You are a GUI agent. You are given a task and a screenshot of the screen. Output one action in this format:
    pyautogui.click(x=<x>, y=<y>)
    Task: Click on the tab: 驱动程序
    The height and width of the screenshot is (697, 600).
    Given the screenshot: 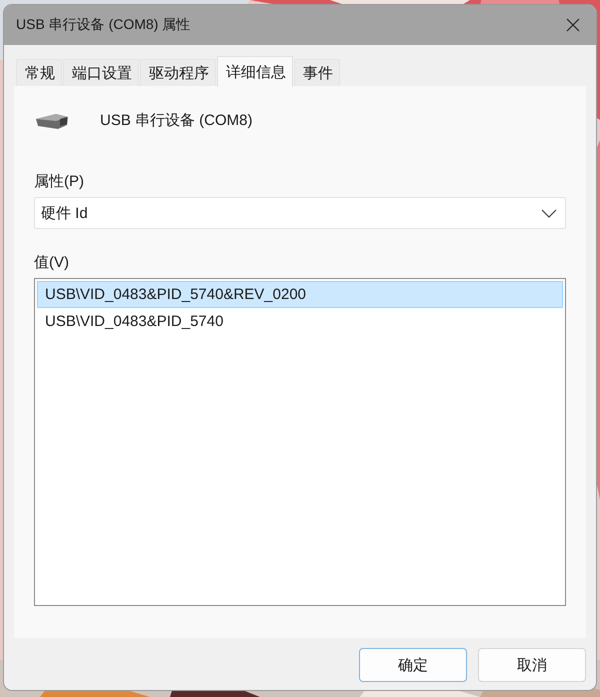 What is the action you would take?
    pyautogui.click(x=178, y=72)
    